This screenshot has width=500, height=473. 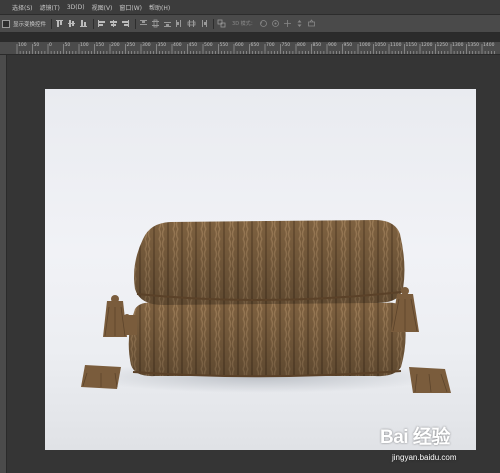 What do you see at coordinates (244, 24) in the screenshot?
I see `3d-mode-label: 3D 模式：` at bounding box center [244, 24].